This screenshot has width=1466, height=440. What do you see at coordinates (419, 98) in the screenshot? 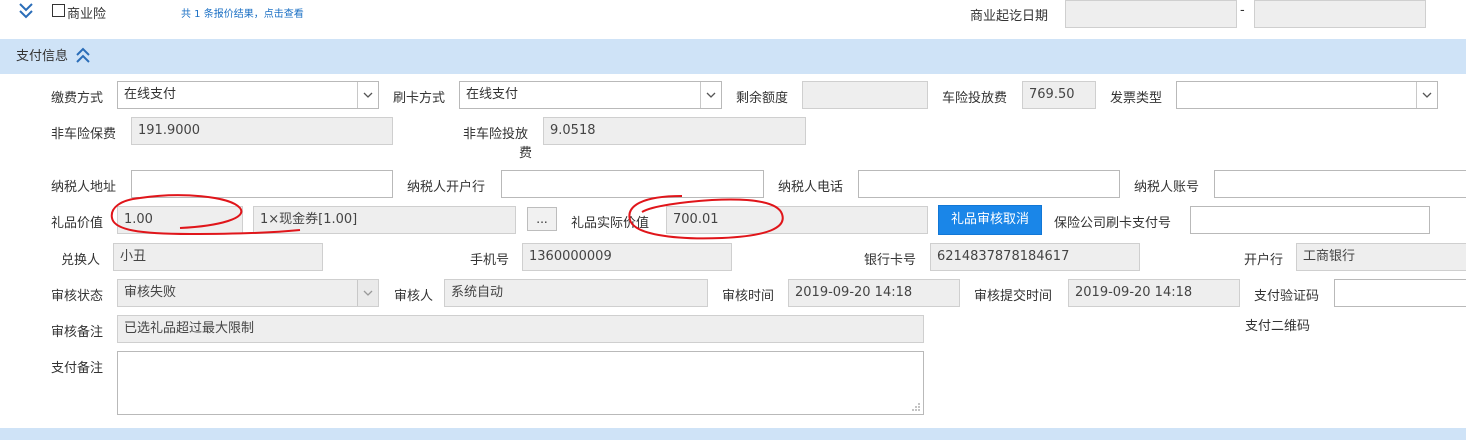
I see `card-method-label: 刷卡方式` at bounding box center [419, 98].